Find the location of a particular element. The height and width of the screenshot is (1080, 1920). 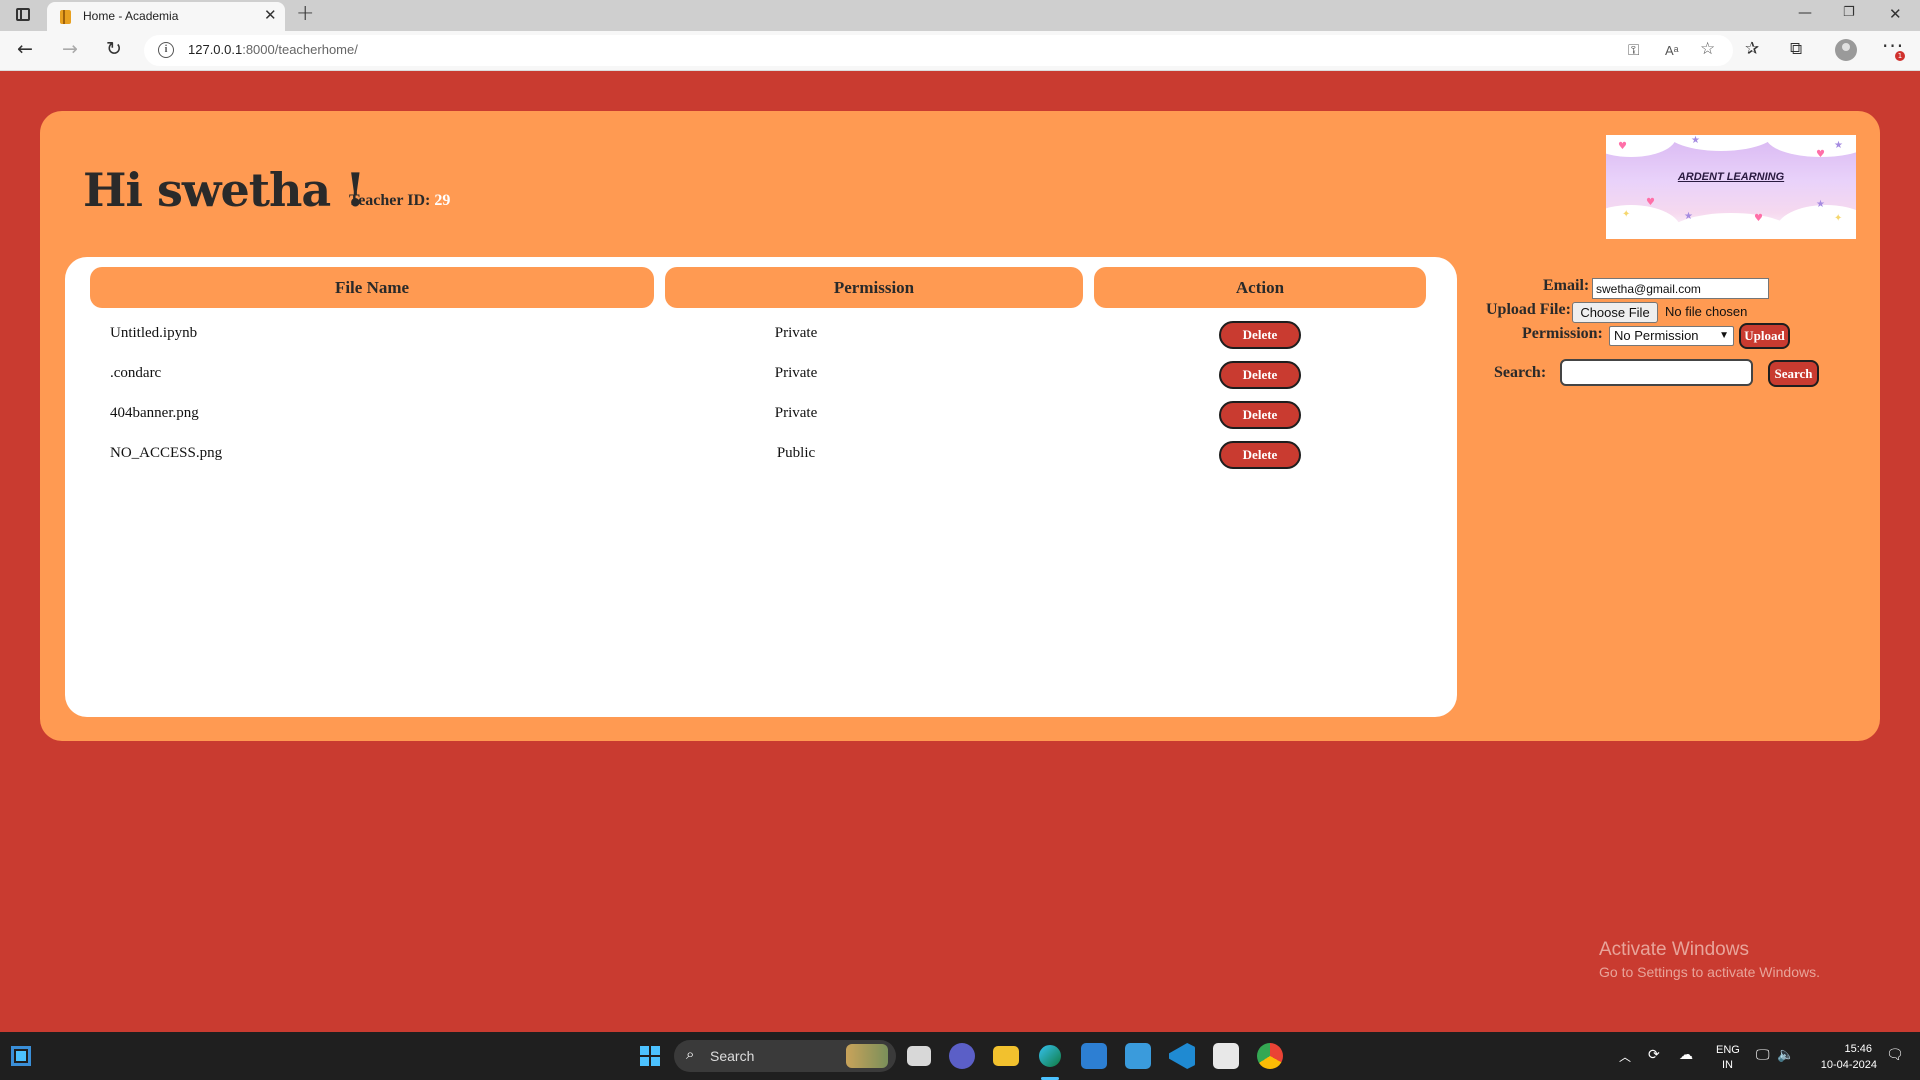

table-row: 404banner.png Private Delete is located at coordinates (761, 415).